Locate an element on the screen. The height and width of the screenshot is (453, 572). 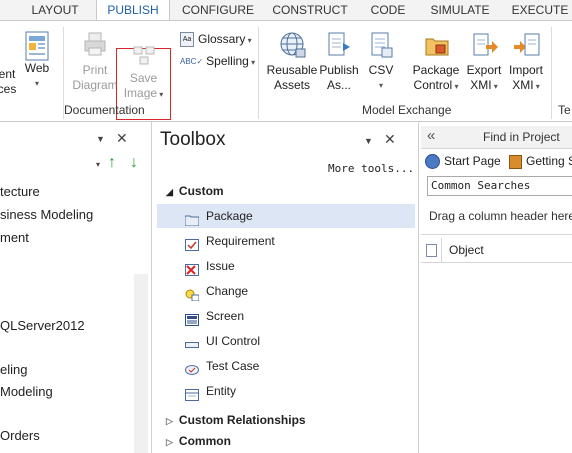
save-label-2: Image is located at coordinates (140, 93).